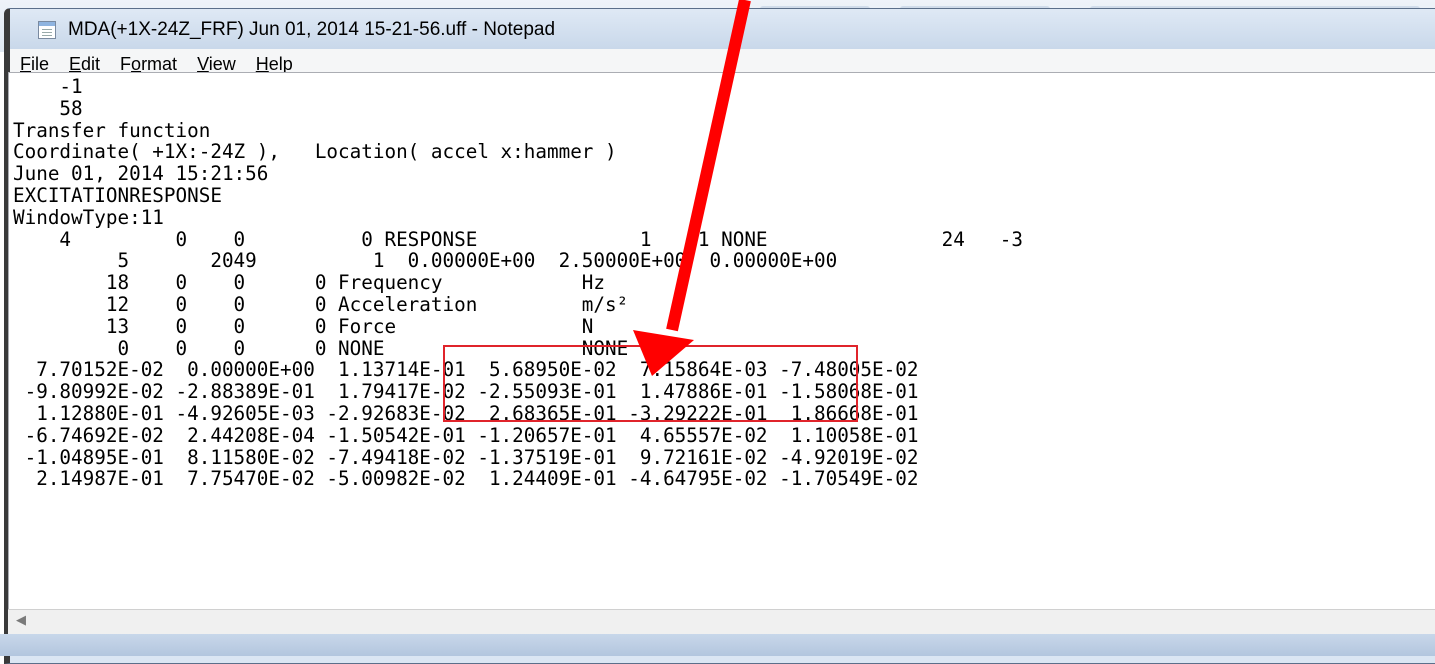  I want to click on arrow-head, so click(663, 353).